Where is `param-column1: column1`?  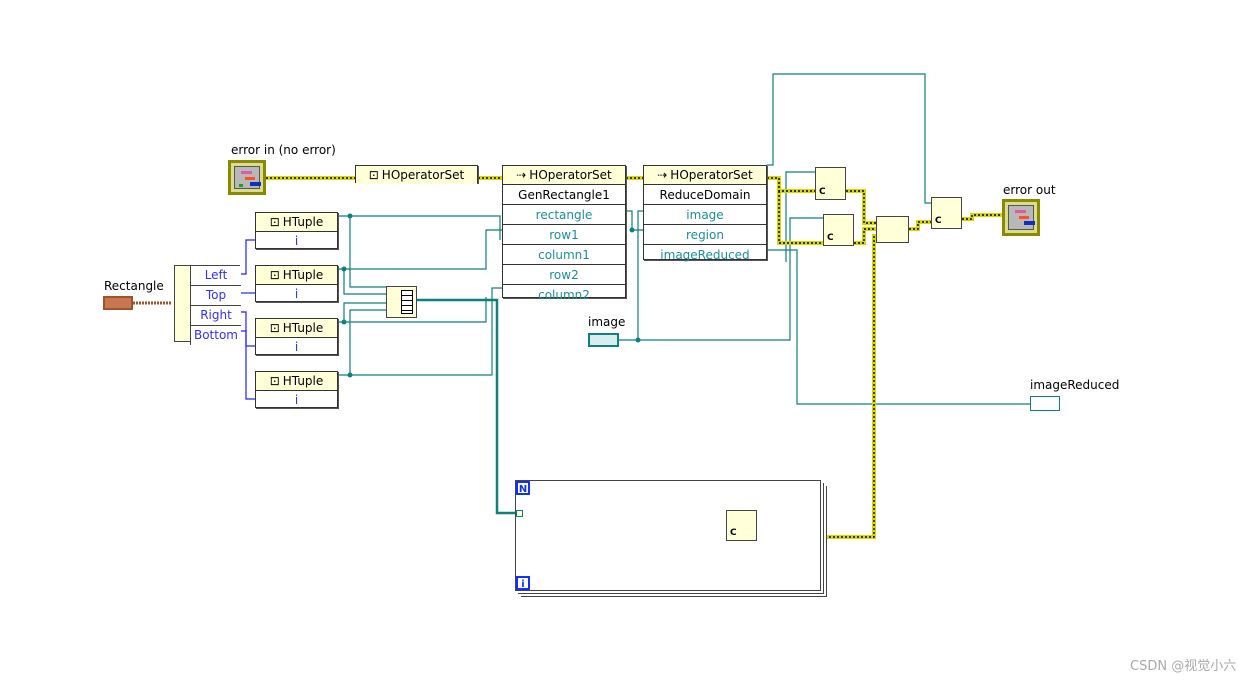 param-column1: column1 is located at coordinates (564, 255).